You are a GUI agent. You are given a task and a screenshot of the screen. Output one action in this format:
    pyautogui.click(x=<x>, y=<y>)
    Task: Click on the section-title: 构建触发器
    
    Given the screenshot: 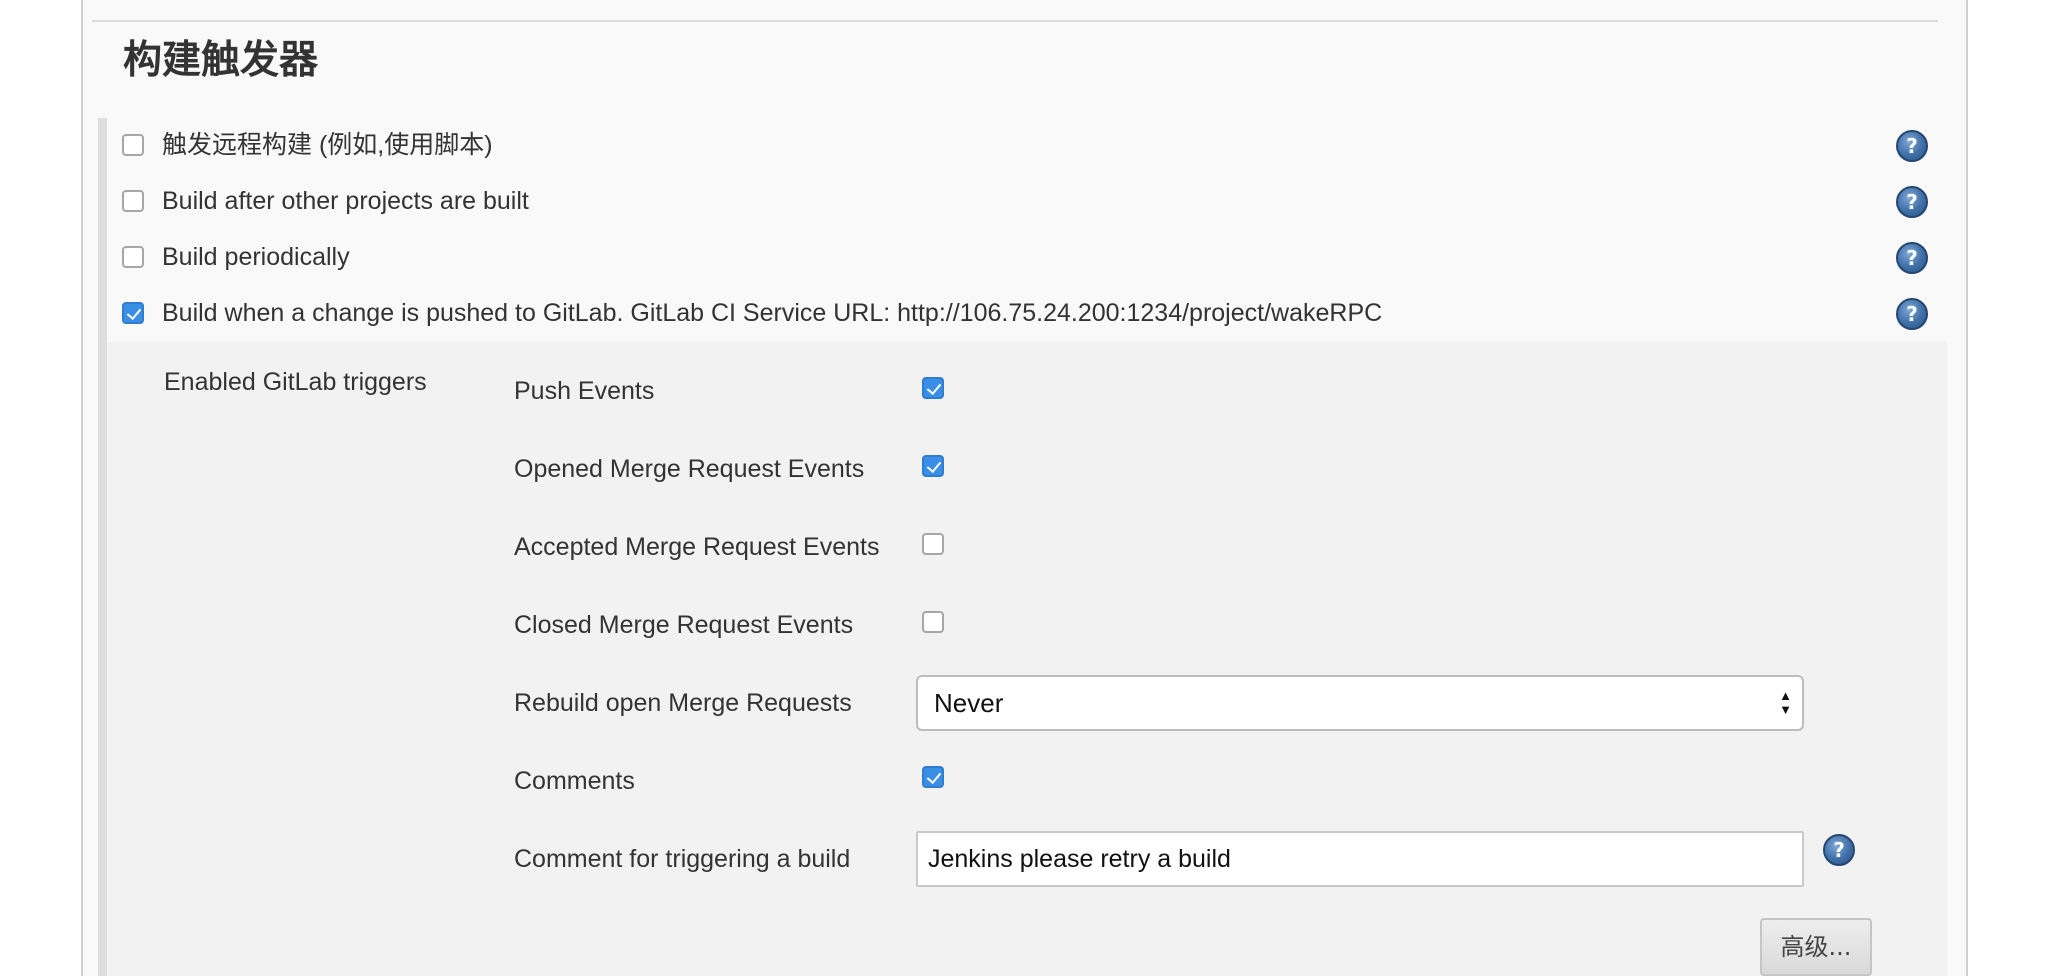 What is the action you would take?
    pyautogui.click(x=221, y=60)
    